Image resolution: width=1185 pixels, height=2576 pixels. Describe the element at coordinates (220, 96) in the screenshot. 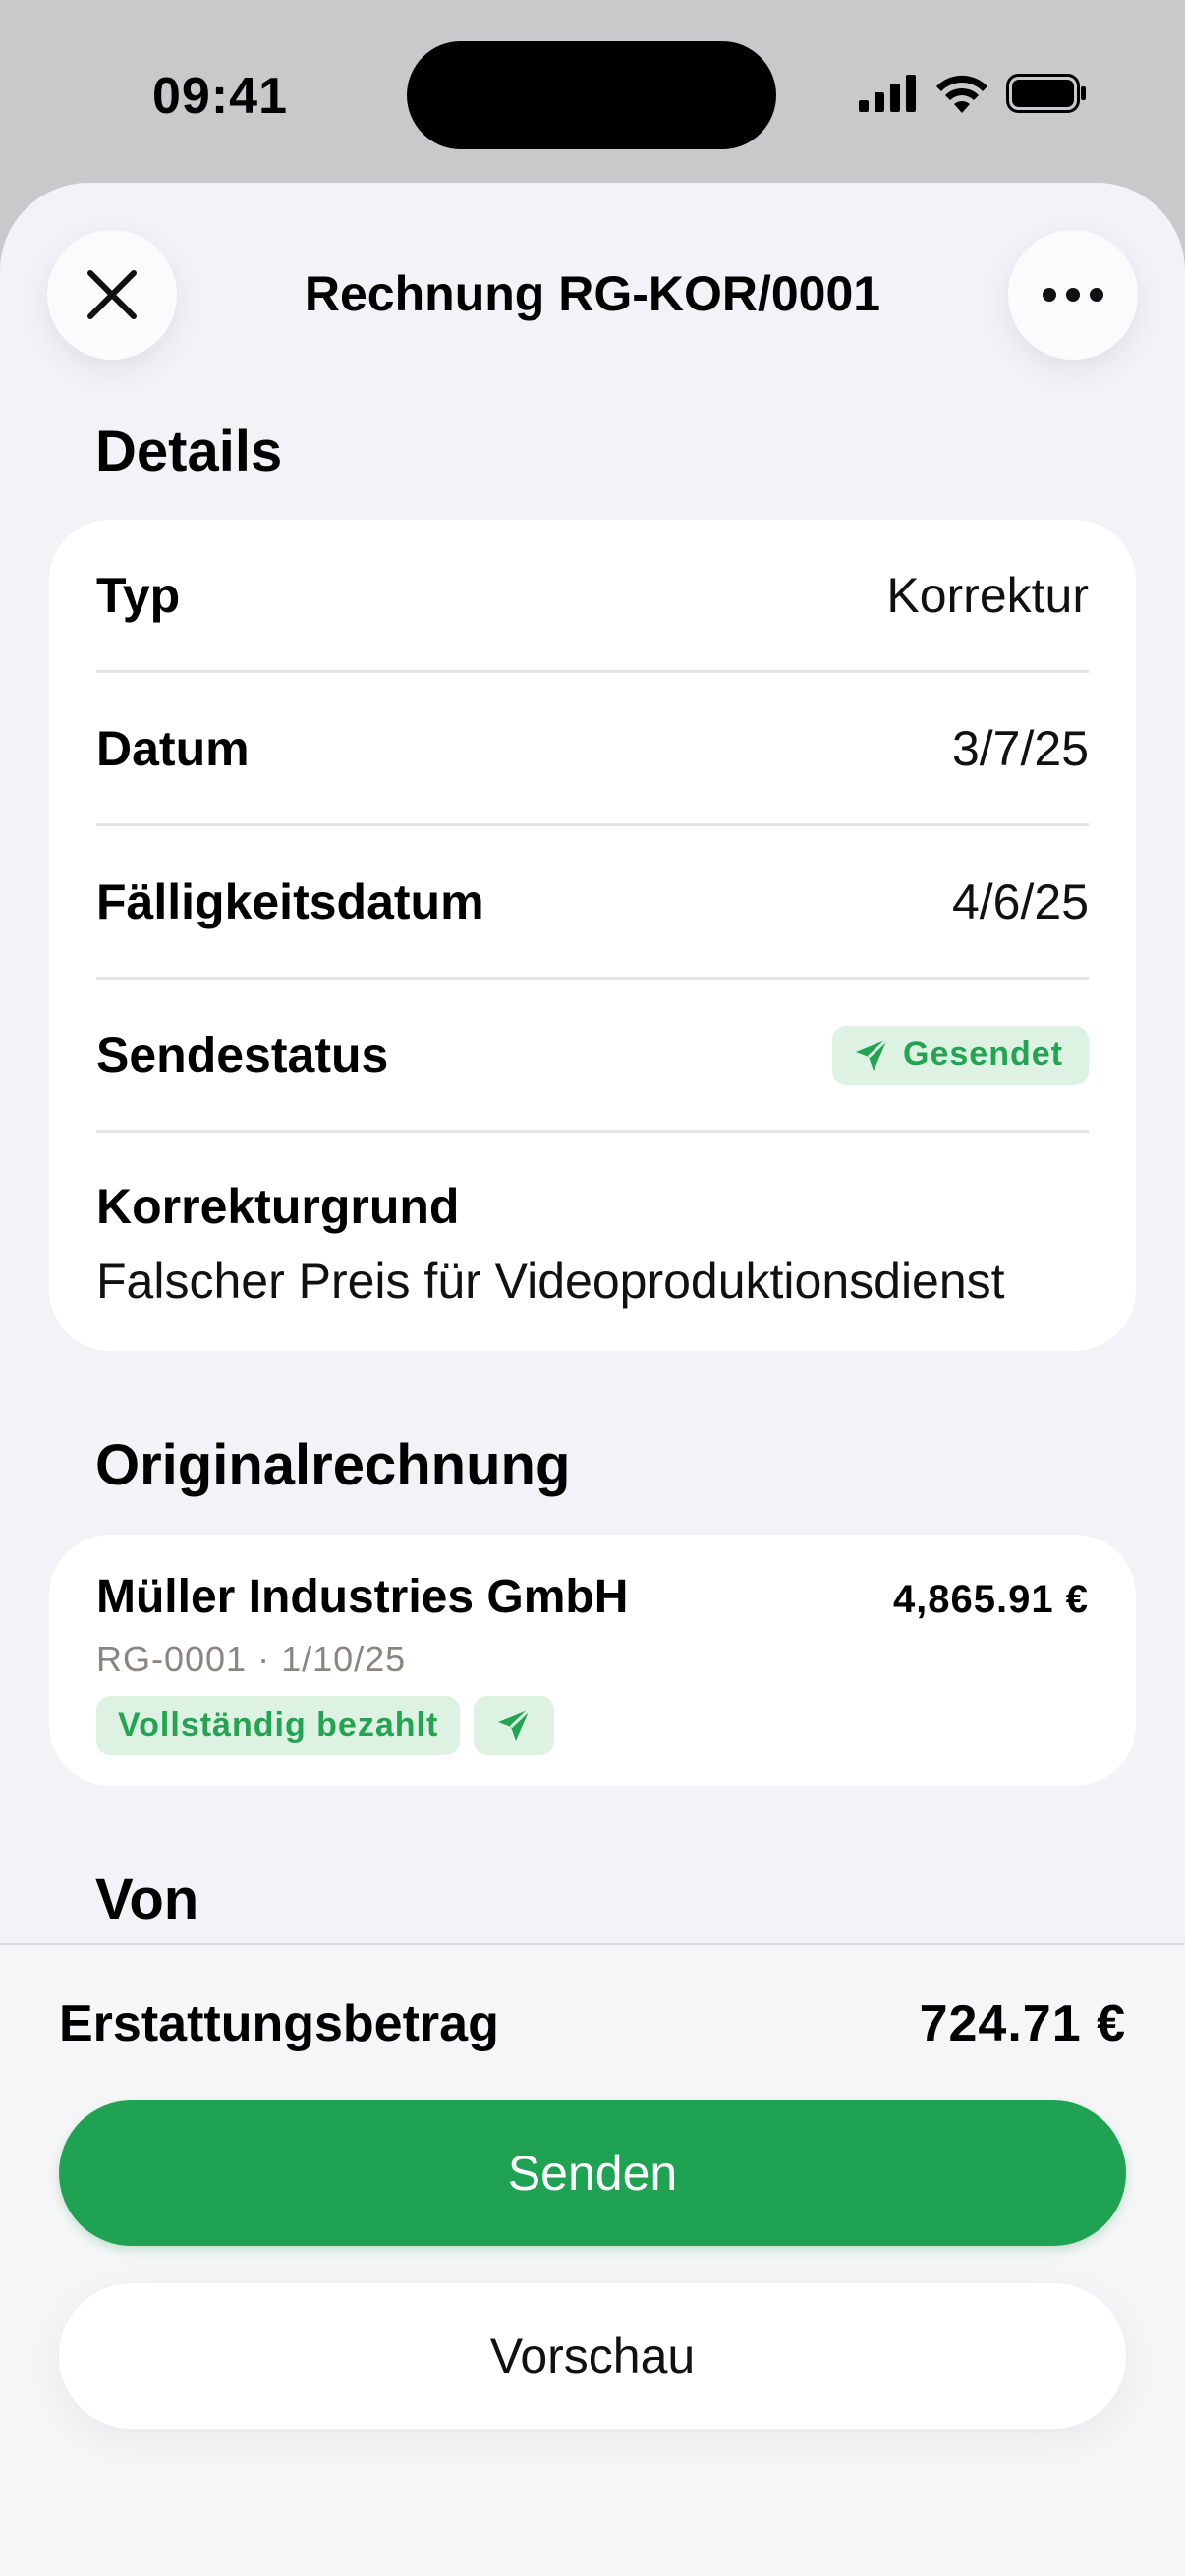

I see `status-time: 09:41` at that location.